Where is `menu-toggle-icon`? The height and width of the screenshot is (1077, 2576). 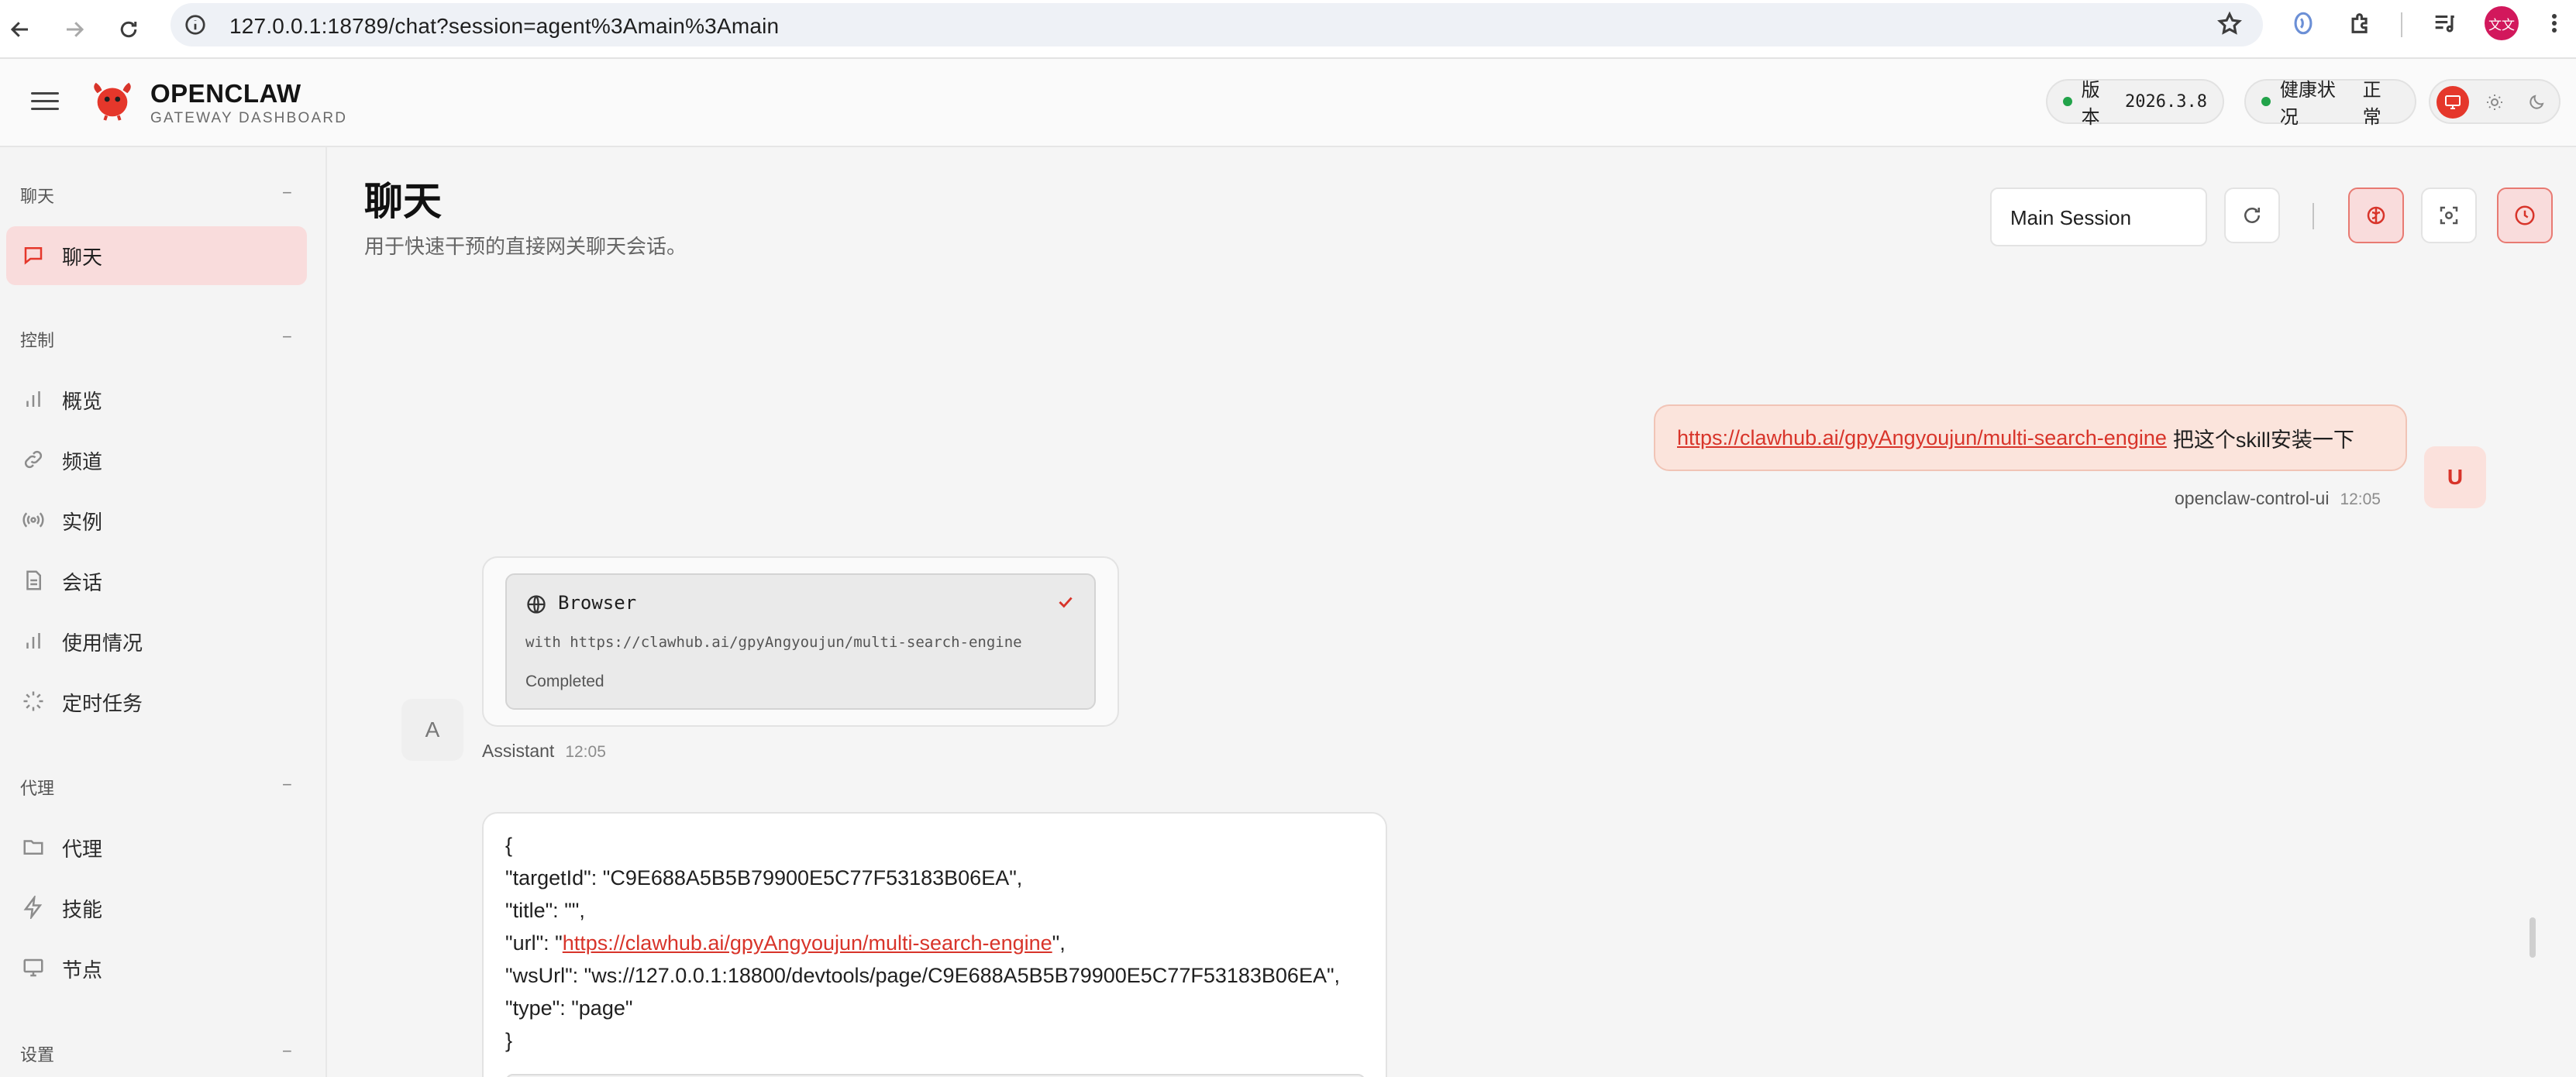
menu-toggle-icon is located at coordinates (45, 102).